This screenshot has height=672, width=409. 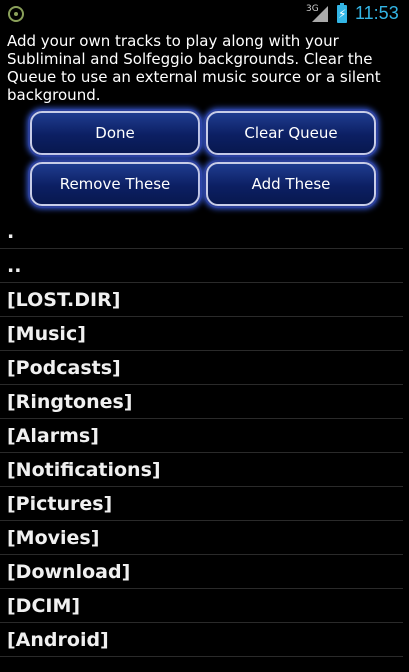 What do you see at coordinates (201, 368) in the screenshot?
I see `list-item: [Podcasts]` at bounding box center [201, 368].